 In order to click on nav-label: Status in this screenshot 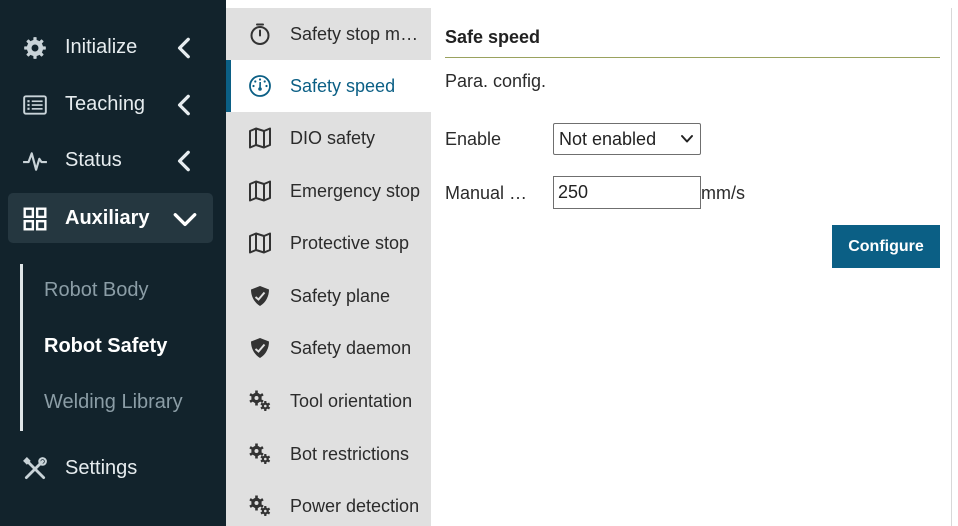, I will do `click(93, 160)`.